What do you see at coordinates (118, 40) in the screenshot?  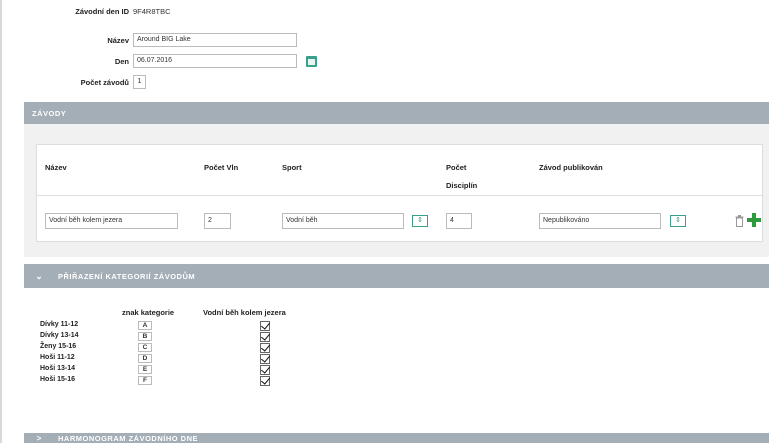 I see `name-label: Název` at bounding box center [118, 40].